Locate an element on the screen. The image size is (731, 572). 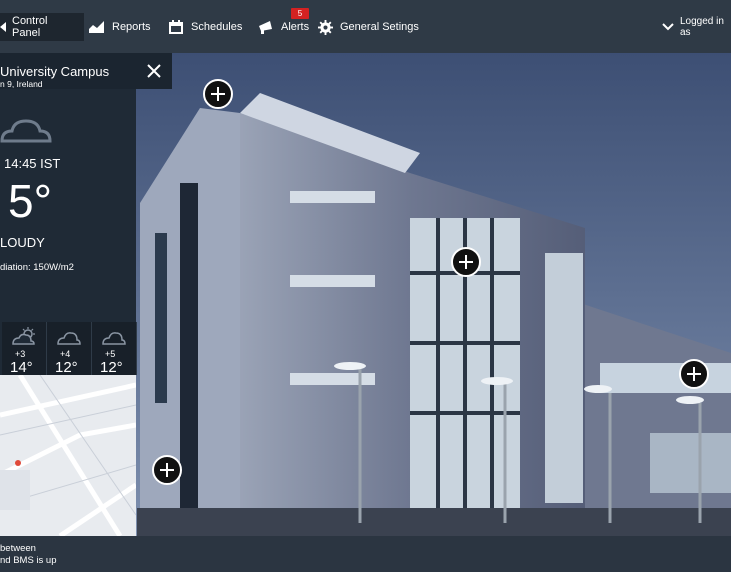
nav-reports-label: Reports is located at coordinates (131, 27).